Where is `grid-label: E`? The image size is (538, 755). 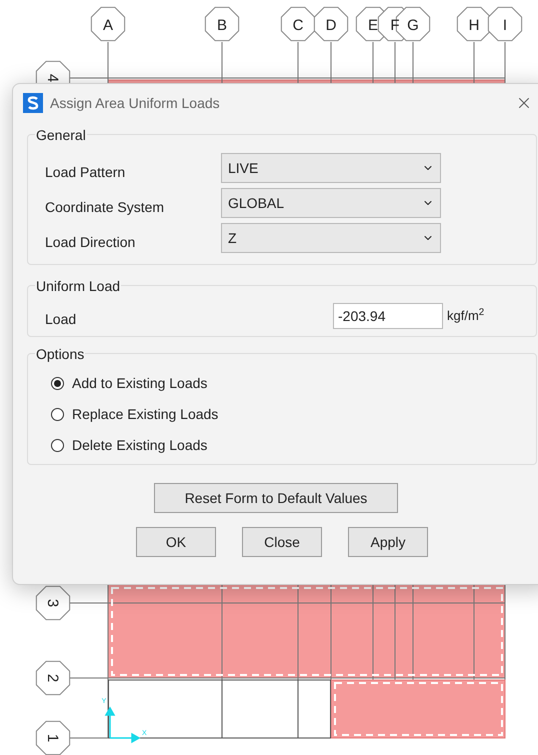
grid-label: E is located at coordinates (373, 25).